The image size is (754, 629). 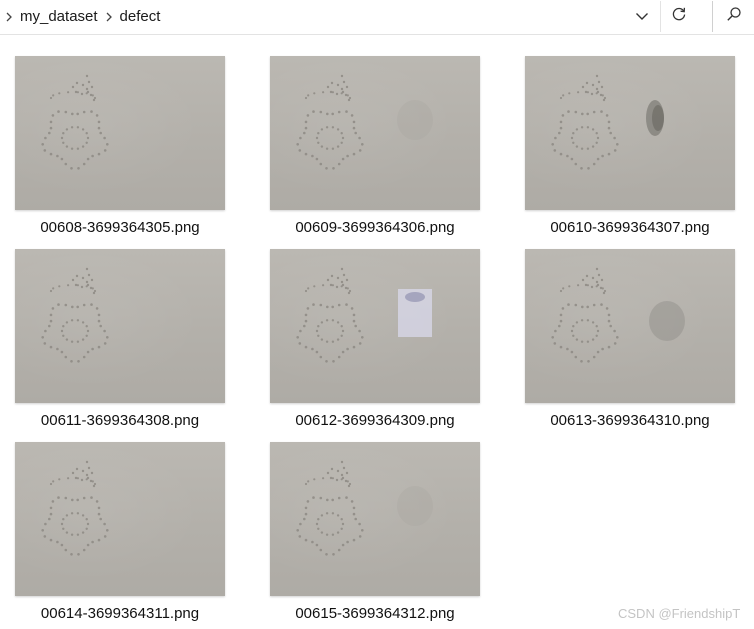 I want to click on file-tile: 00615-3699364312.png, so click(x=375, y=521).